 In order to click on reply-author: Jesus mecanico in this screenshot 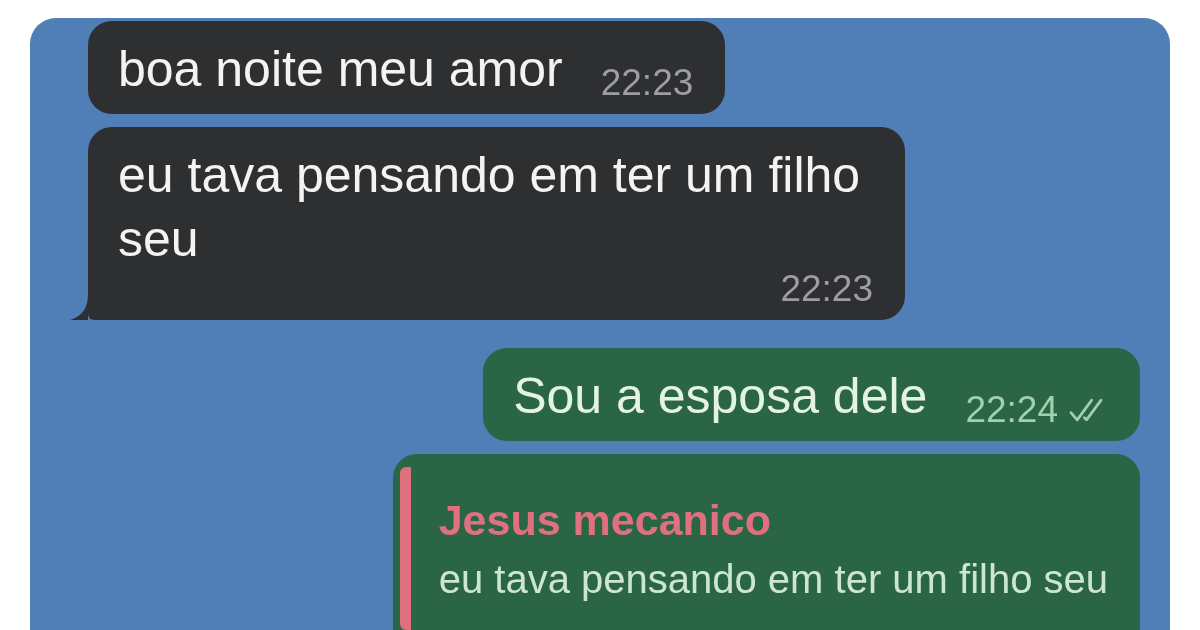, I will do `click(605, 520)`.